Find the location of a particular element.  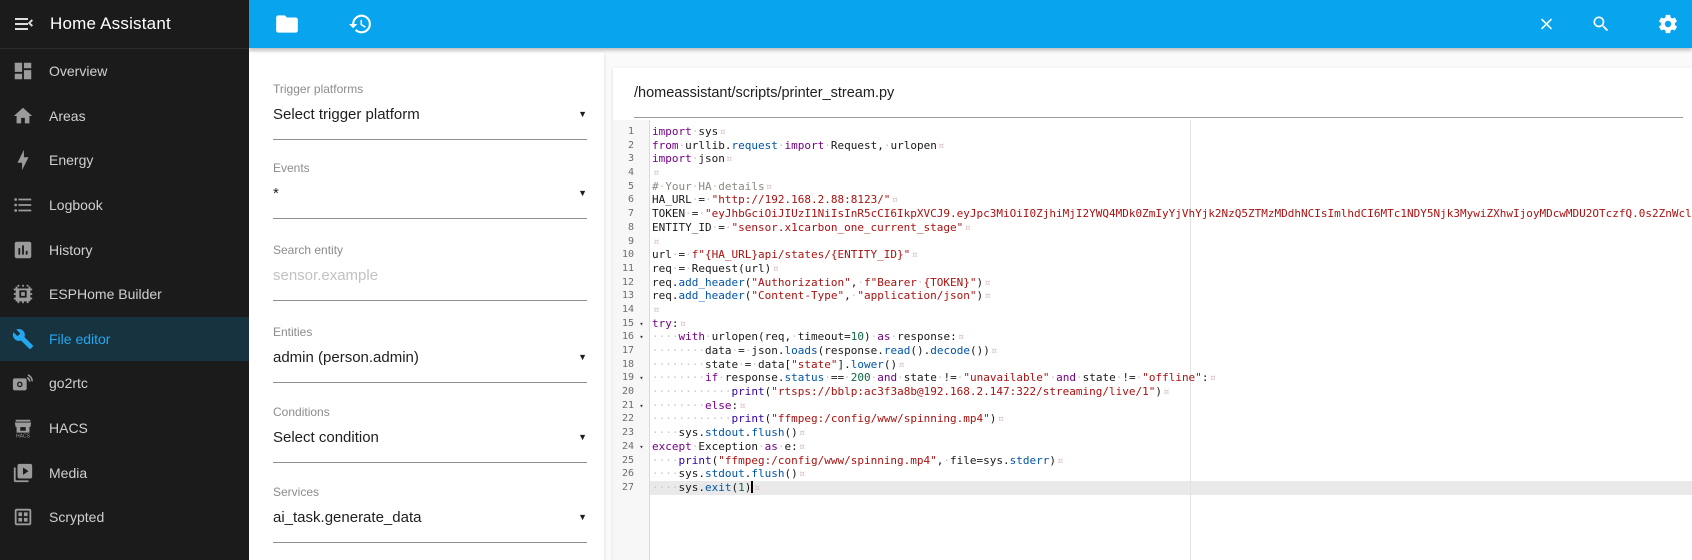

field-value: admin (person.admin) is located at coordinates (346, 357).